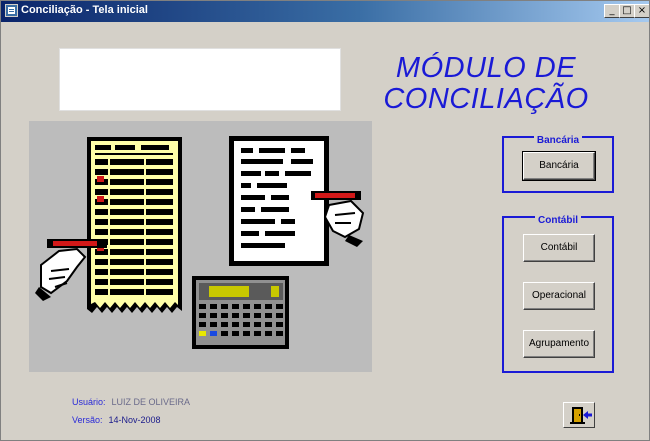 This screenshot has height=441, width=650. I want to click on module-title: MÓDULO DE CONCILIAÇÃO, so click(486, 84).